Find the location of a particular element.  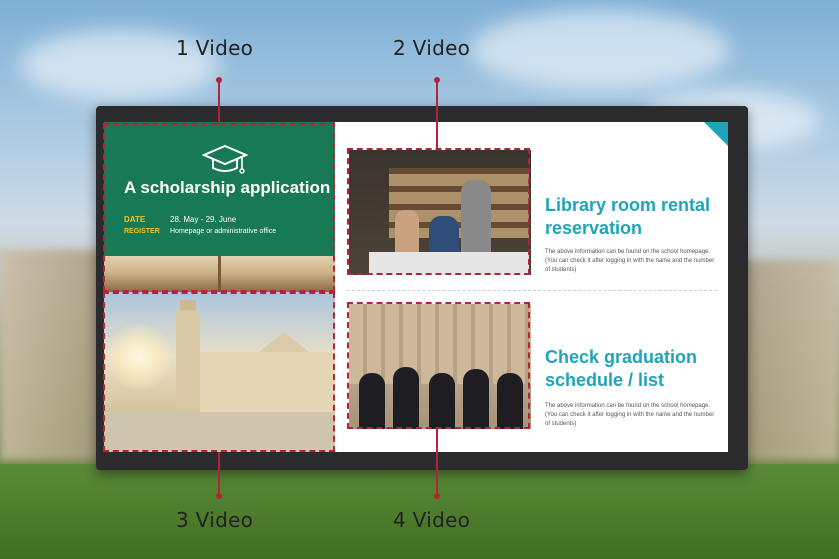

section-divider is located at coordinates (532, 290).